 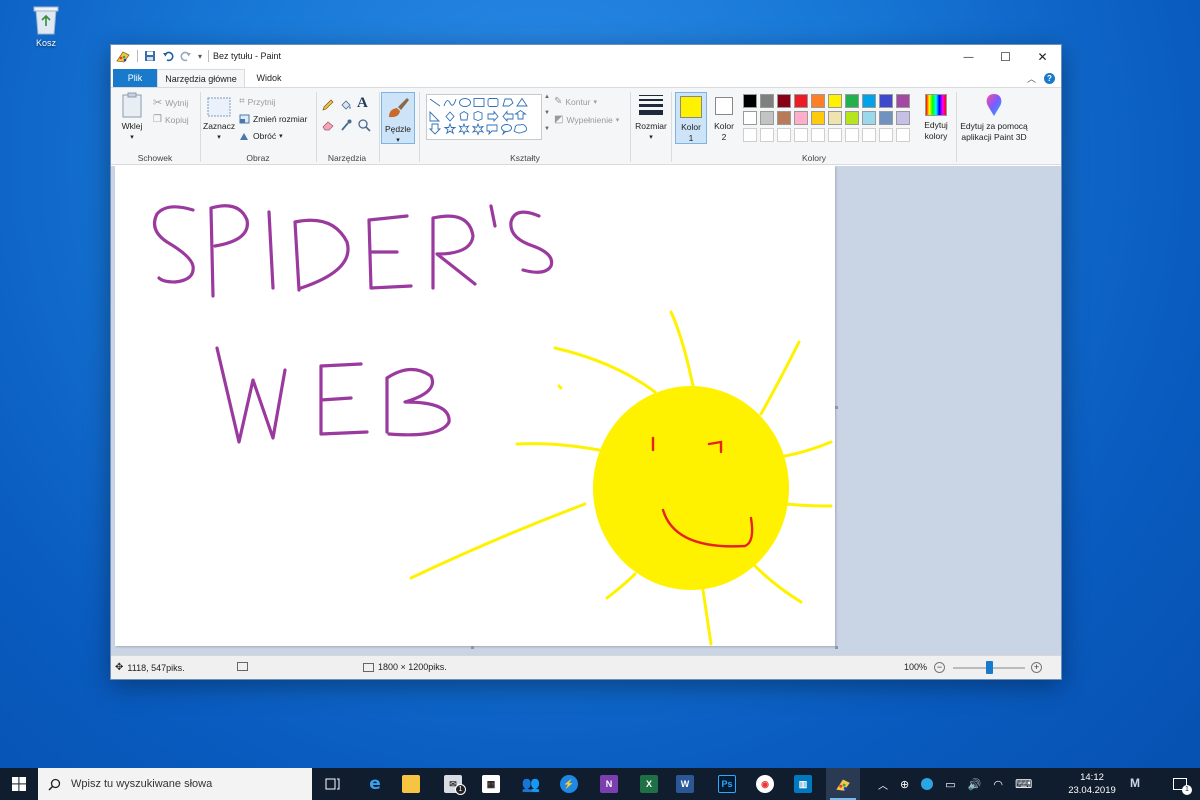 What do you see at coordinates (170, 102) in the screenshot?
I see `cut-button: ✂ Wytnij` at bounding box center [170, 102].